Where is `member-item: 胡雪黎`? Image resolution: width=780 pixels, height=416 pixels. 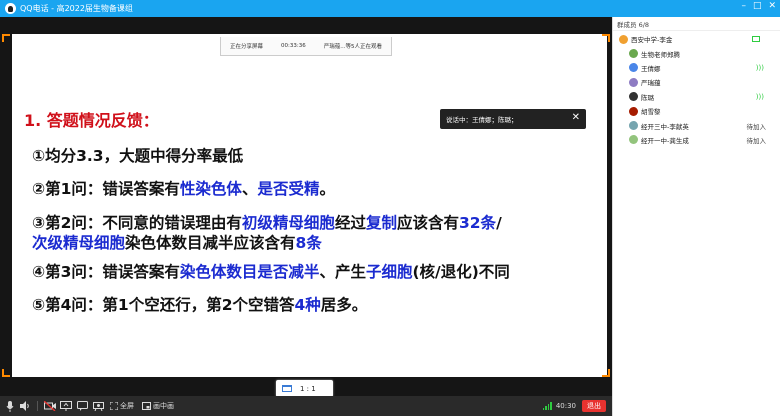
member-item: 胡雪黎 is located at coordinates (696, 111).